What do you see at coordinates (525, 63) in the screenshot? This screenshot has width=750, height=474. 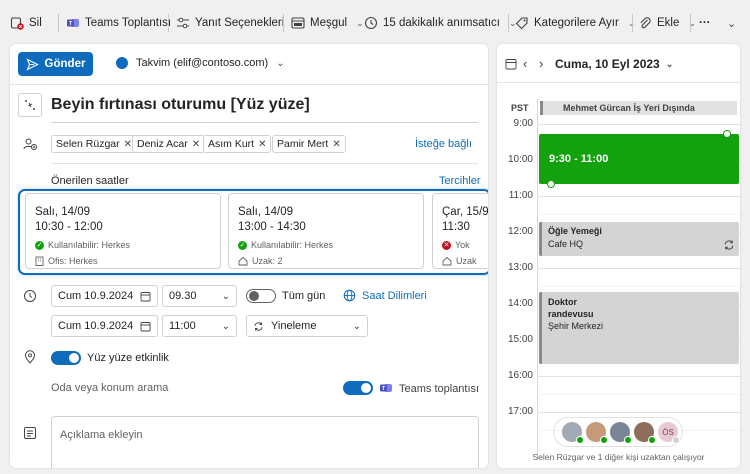 I see `previous-day-button: ‹` at bounding box center [525, 63].